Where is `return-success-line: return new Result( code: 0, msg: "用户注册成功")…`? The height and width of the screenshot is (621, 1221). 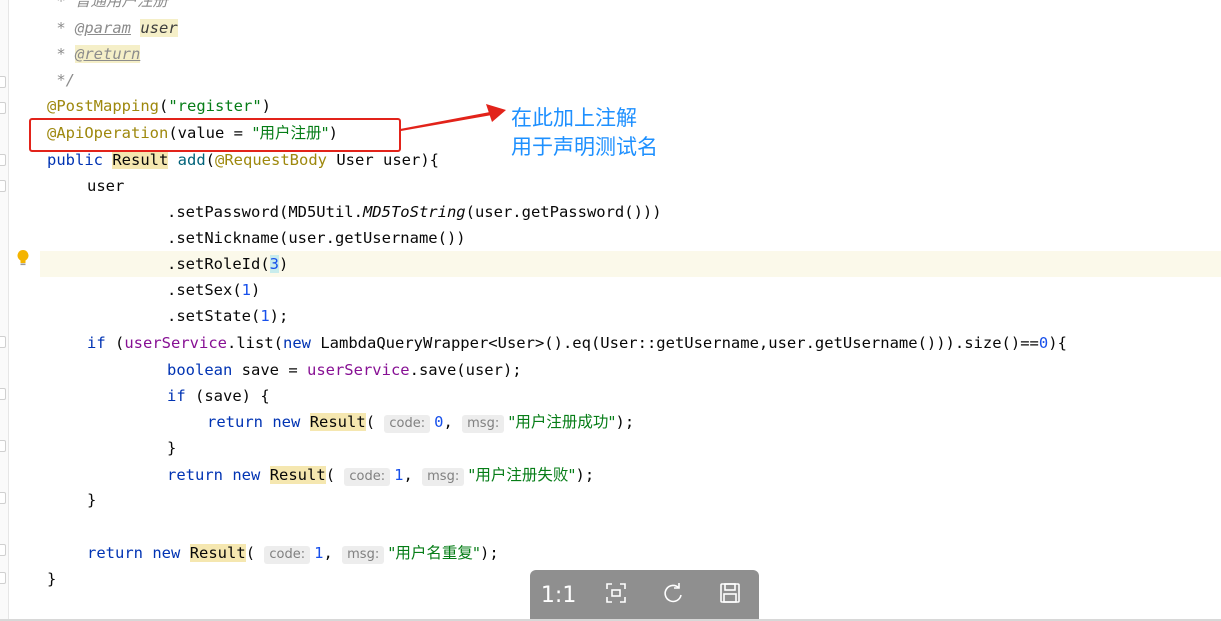
return-success-line: return new Result( code: 0, msg: "用户注册成功")… is located at coordinates (421, 423).